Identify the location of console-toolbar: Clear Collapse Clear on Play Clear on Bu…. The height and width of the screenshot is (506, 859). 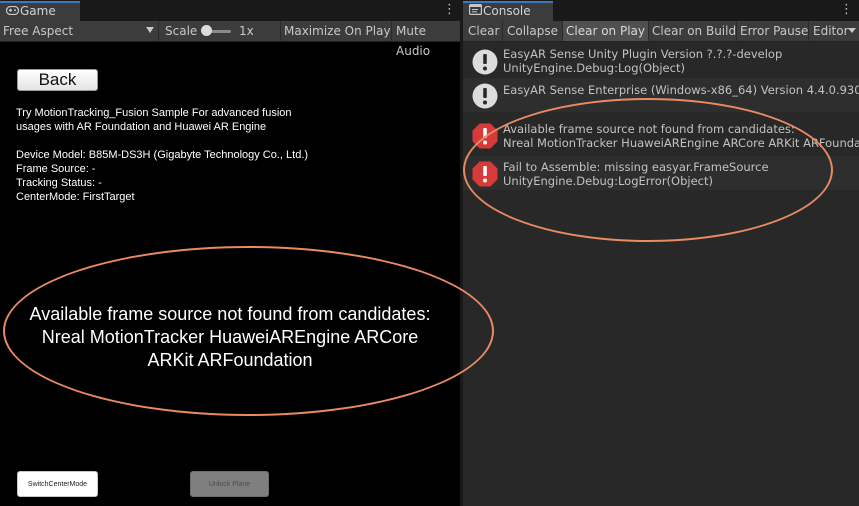
(661, 31).